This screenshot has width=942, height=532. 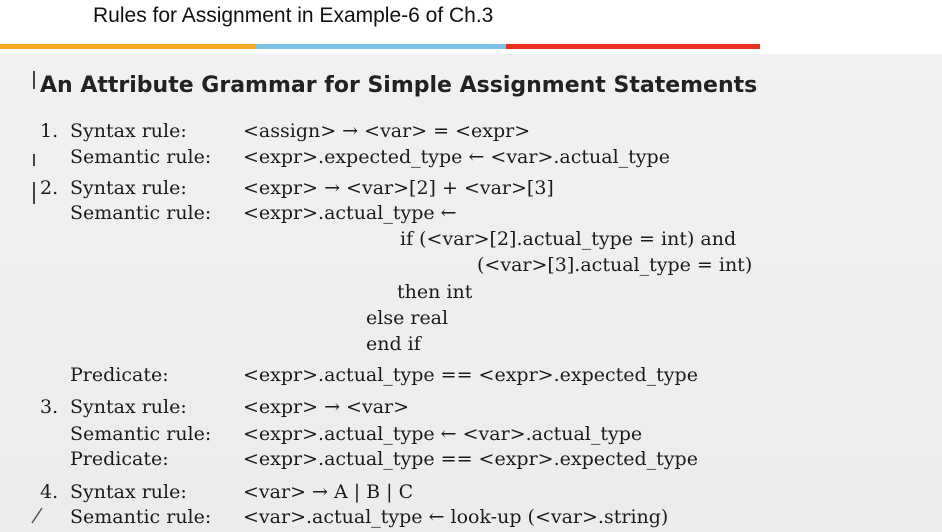 I want to click on syntax-rule: <assign> → <var> = <expr>, so click(x=387, y=131).